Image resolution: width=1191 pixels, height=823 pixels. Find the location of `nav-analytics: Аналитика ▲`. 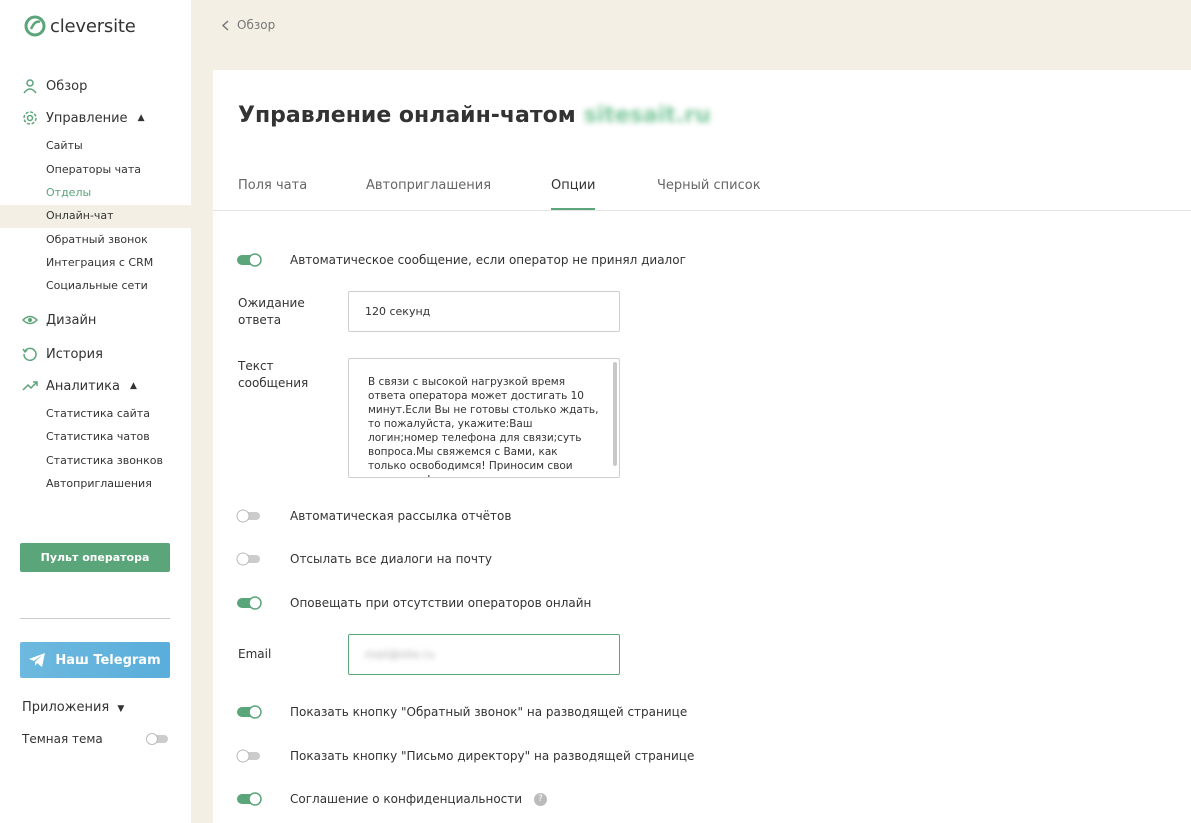

nav-analytics: Аналитика ▲ is located at coordinates (79, 386).